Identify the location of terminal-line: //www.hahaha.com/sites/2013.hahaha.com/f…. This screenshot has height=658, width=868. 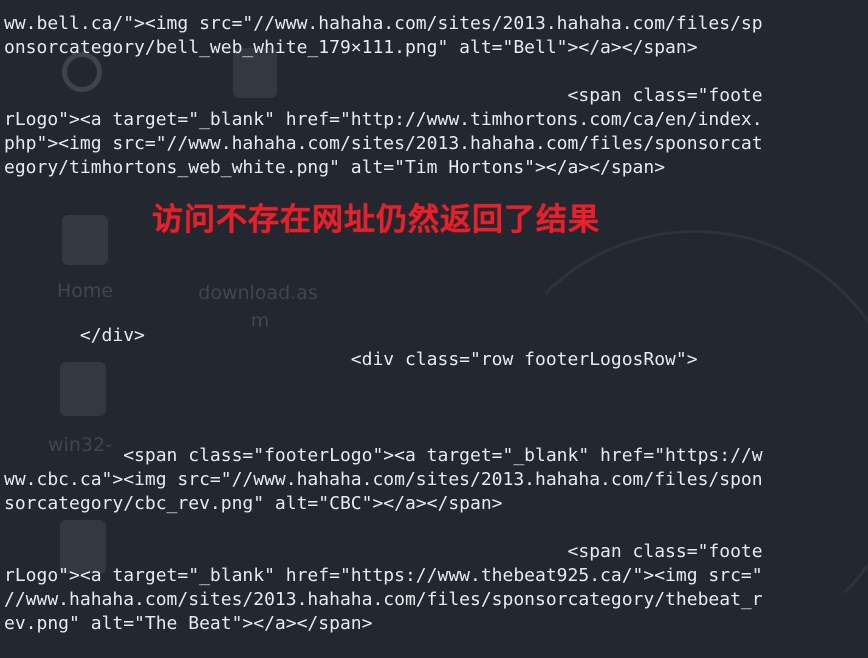
(383, 599).